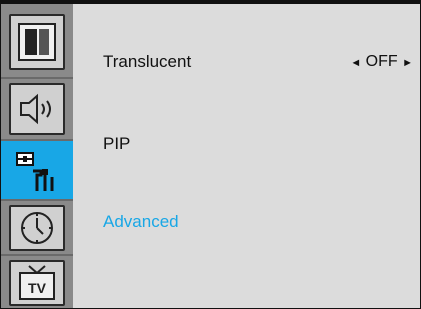 The width and height of the screenshot is (421, 309). Describe the element at coordinates (141, 221) in the screenshot. I see `menu-item-label: Advanced` at that location.